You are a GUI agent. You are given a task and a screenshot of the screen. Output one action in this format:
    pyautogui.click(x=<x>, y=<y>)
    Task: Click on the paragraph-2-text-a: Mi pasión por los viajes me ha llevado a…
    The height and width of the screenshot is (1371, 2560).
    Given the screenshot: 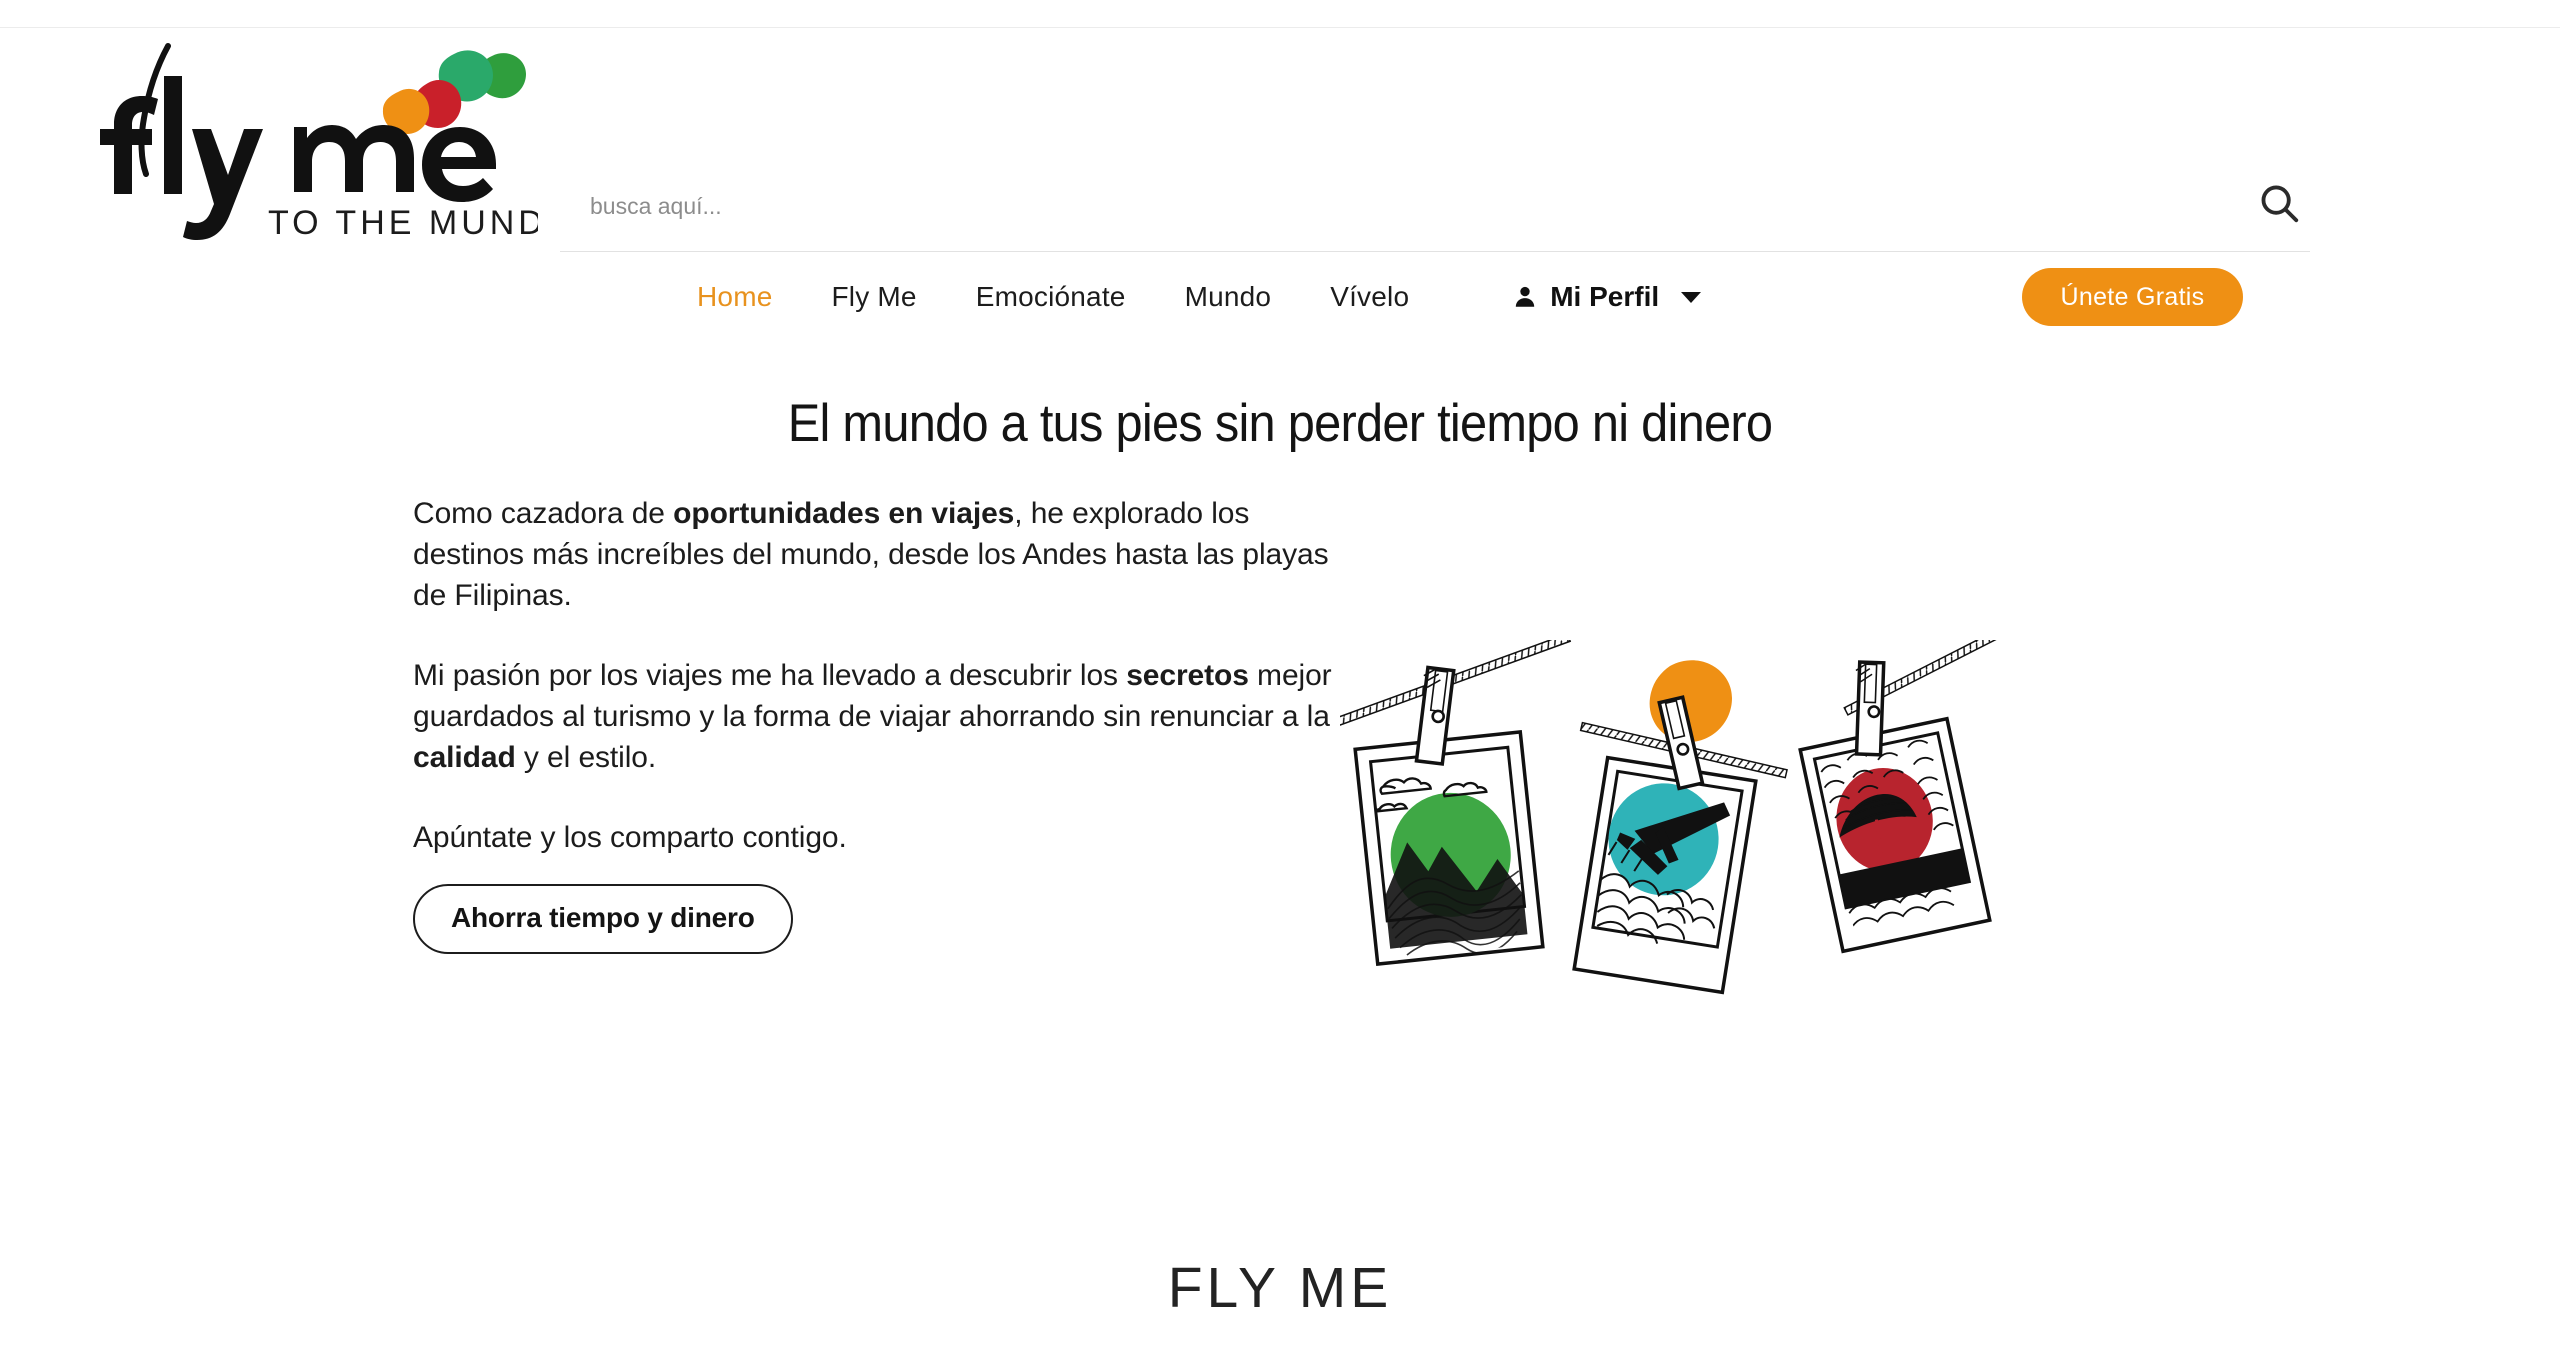 What is the action you would take?
    pyautogui.click(x=770, y=675)
    